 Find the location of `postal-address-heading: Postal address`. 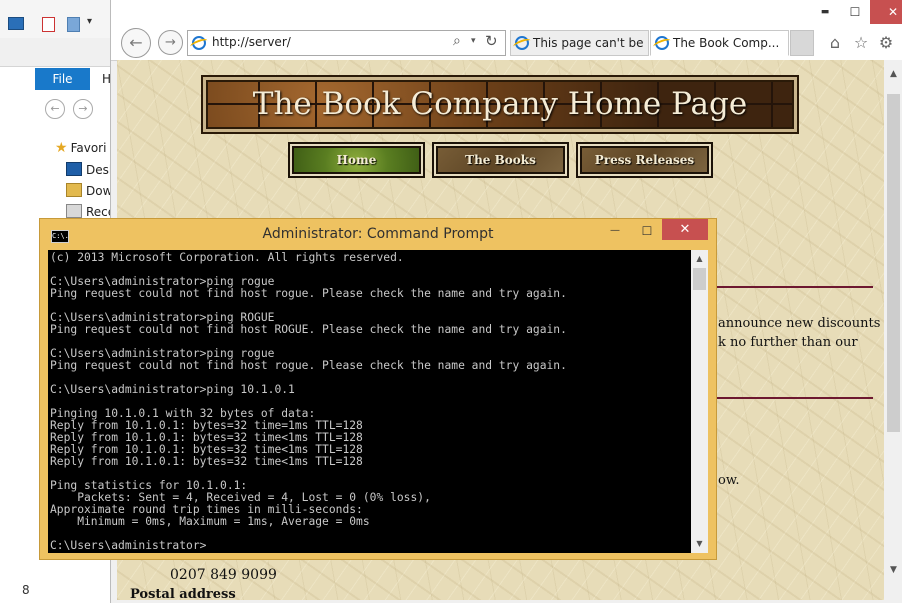

postal-address-heading: Postal address is located at coordinates (183, 593).